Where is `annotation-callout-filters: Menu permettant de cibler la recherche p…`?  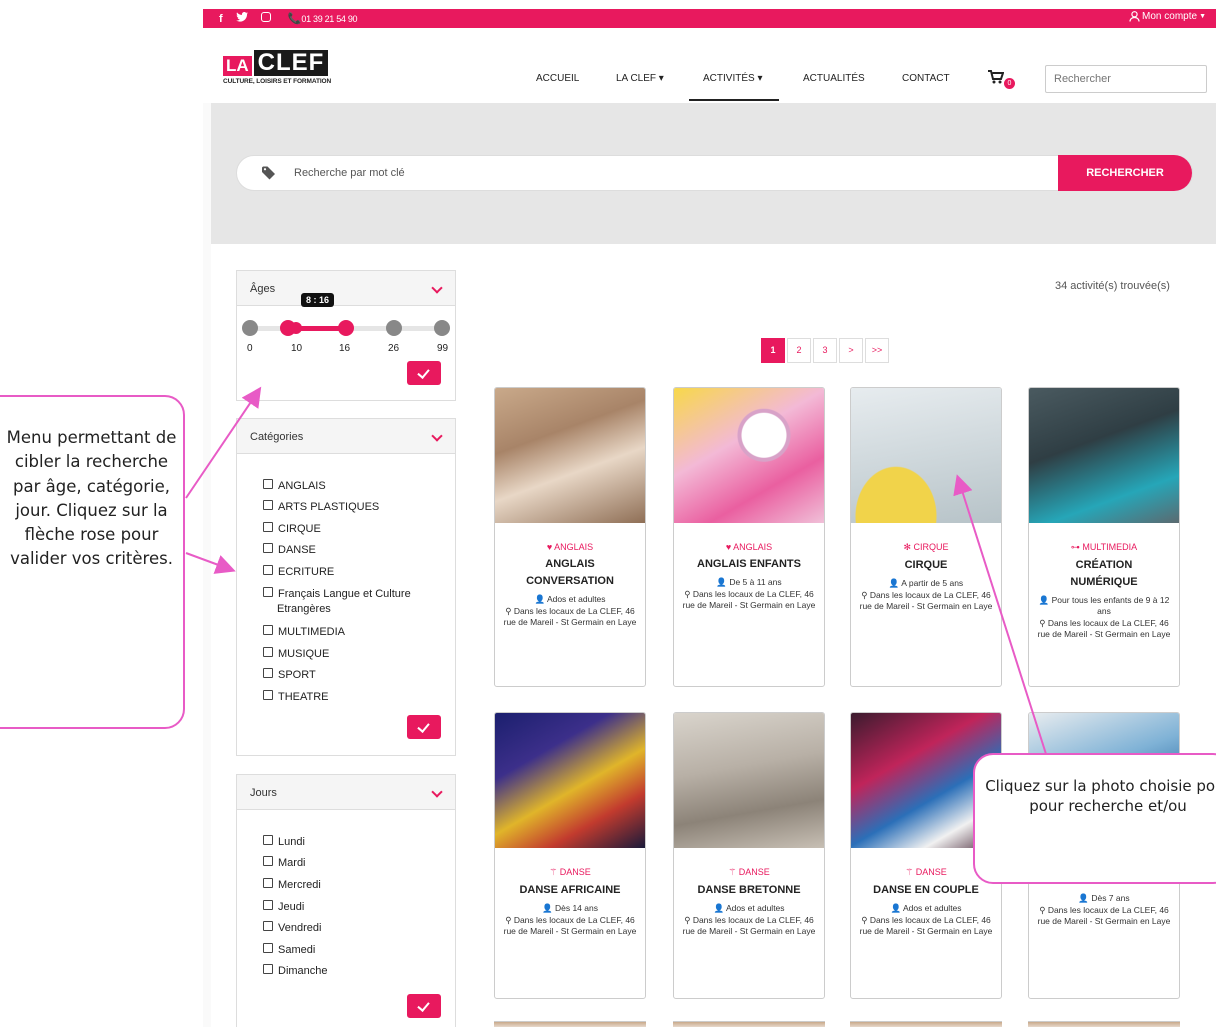 annotation-callout-filters: Menu permettant de cibler la recherche p… is located at coordinates (92, 562).